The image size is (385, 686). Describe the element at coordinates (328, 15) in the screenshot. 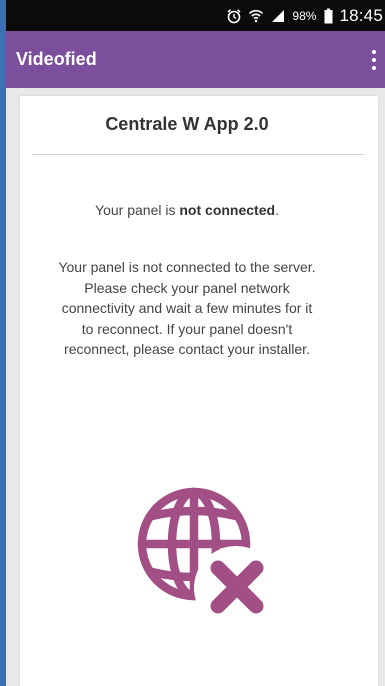

I see `battery-icon` at that location.